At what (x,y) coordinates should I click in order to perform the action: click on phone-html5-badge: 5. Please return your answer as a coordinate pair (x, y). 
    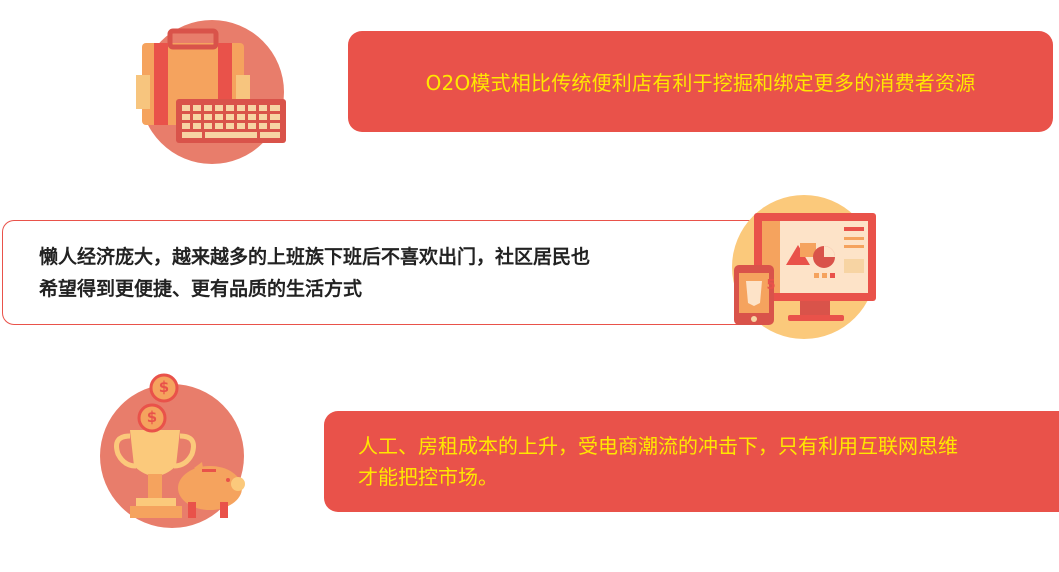
    Looking at the image, I should click on (771, 285).